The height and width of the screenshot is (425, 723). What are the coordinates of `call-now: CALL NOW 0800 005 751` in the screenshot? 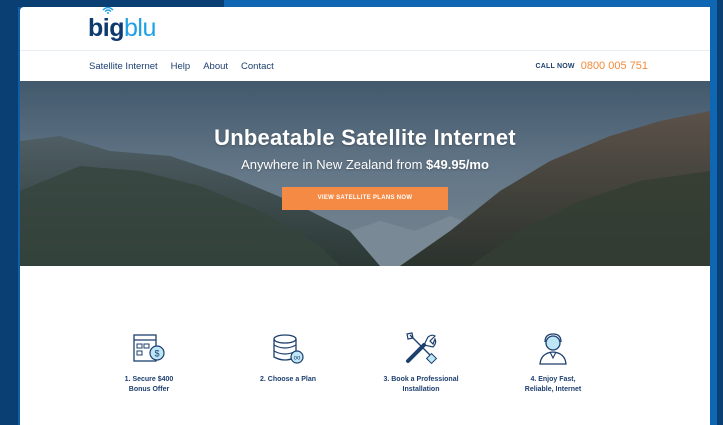 It's located at (592, 66).